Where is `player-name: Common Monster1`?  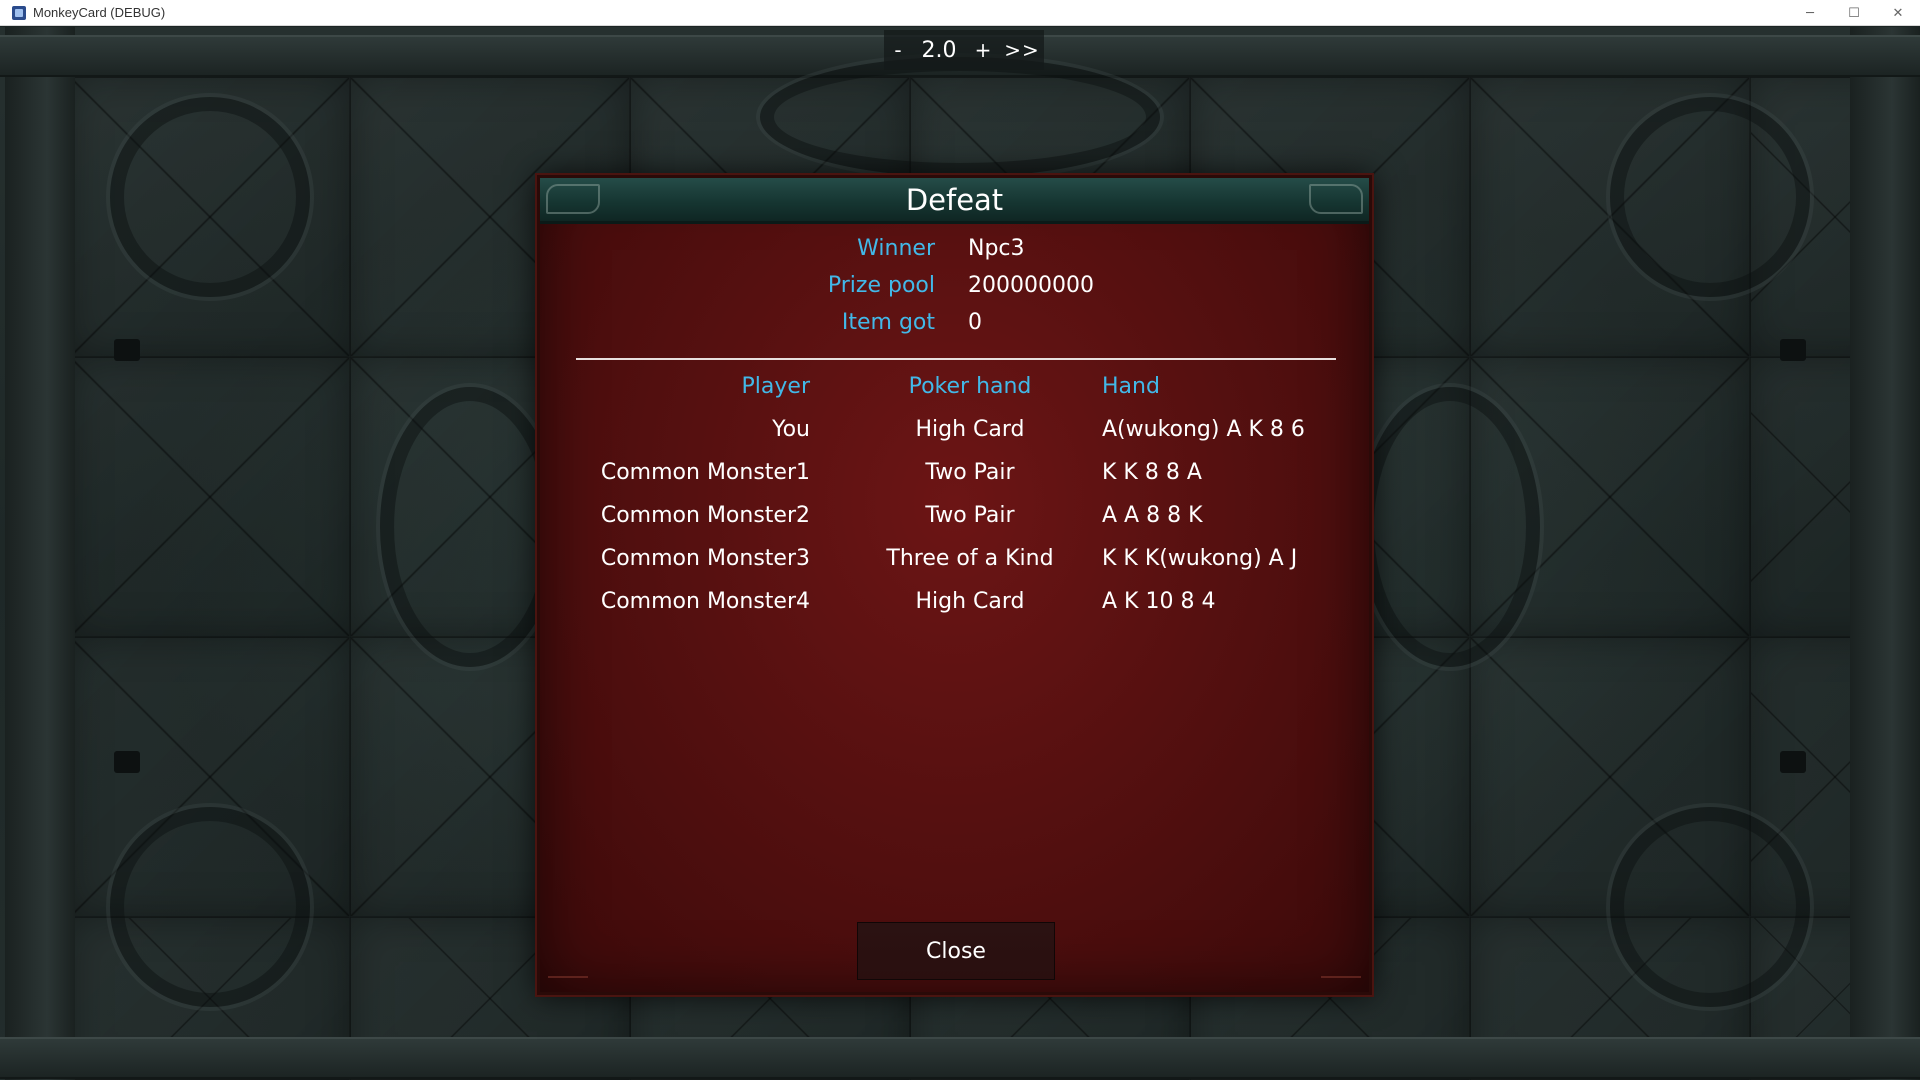 player-name: Common Monster1 is located at coordinates (705, 472).